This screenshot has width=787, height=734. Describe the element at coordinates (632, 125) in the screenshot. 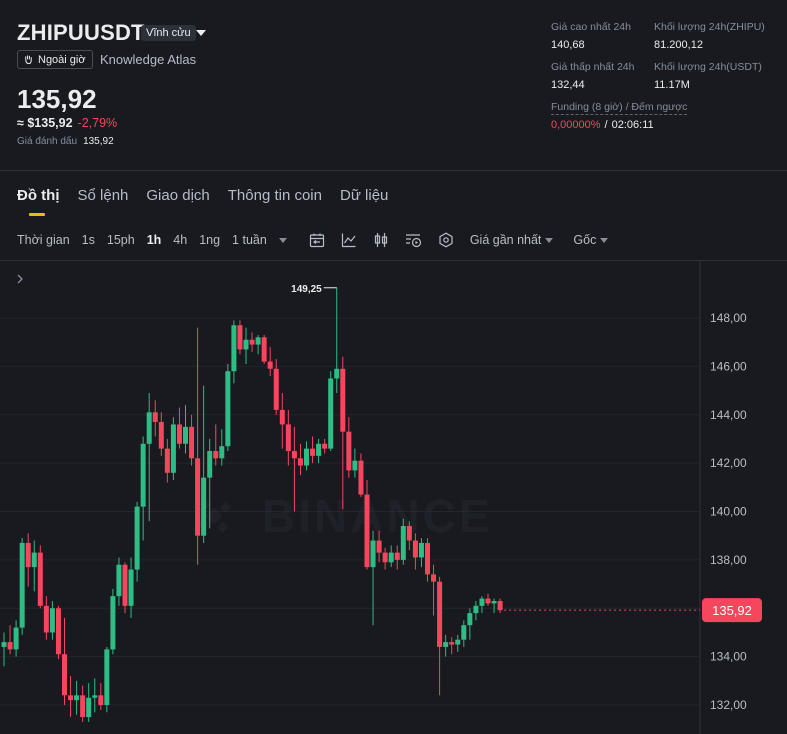

I see `funding-countdown: 02:06:11` at that location.